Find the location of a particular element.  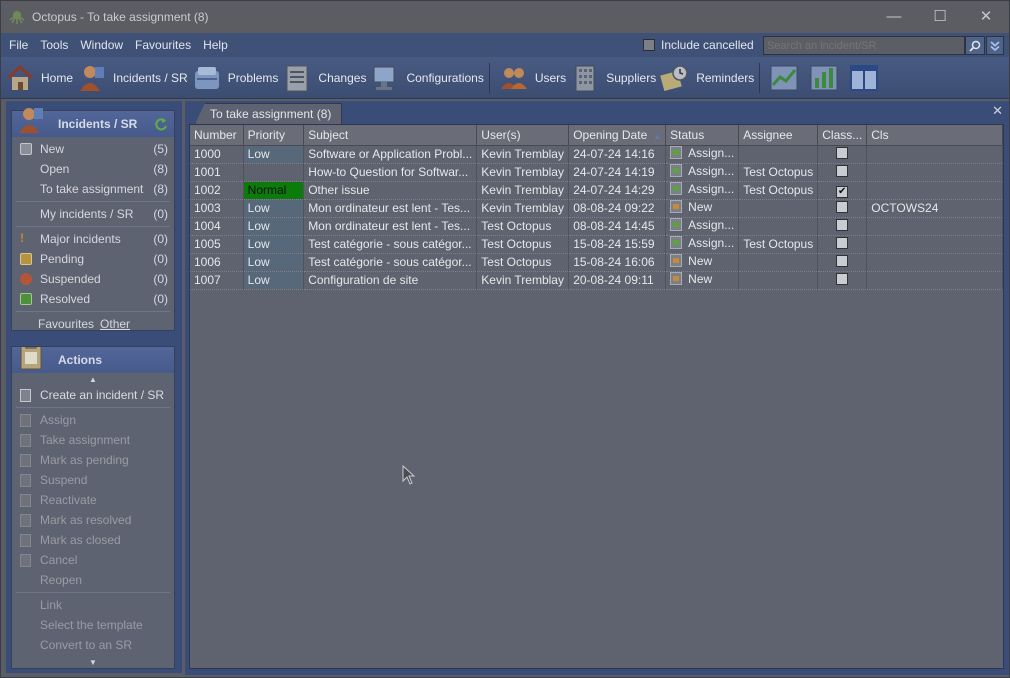

nav-suspended: Suspended (0) is located at coordinates (93, 279).